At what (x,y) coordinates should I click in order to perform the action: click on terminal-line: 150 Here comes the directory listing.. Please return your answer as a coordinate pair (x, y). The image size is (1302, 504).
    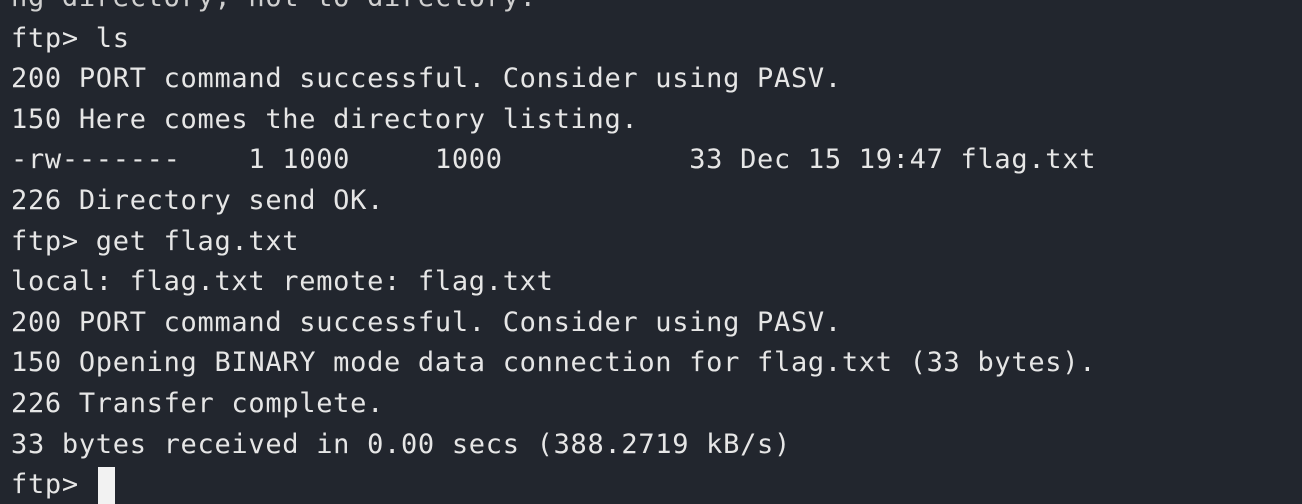
    Looking at the image, I should click on (325, 119).